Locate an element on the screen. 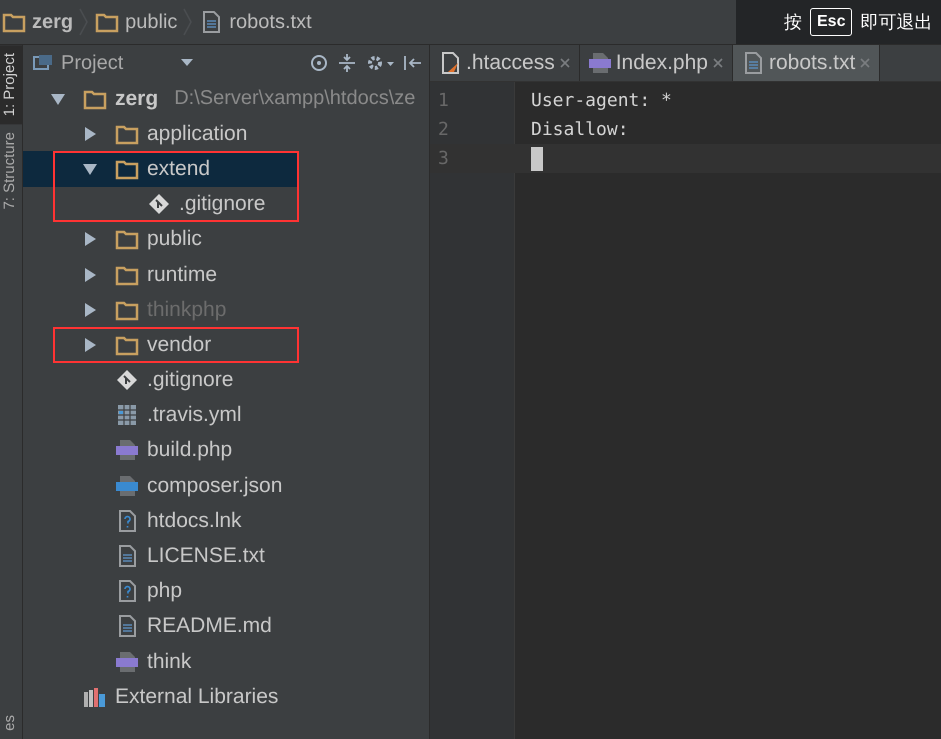 This screenshot has height=739, width=941. tree-item: External Libraries is located at coordinates (226, 696).